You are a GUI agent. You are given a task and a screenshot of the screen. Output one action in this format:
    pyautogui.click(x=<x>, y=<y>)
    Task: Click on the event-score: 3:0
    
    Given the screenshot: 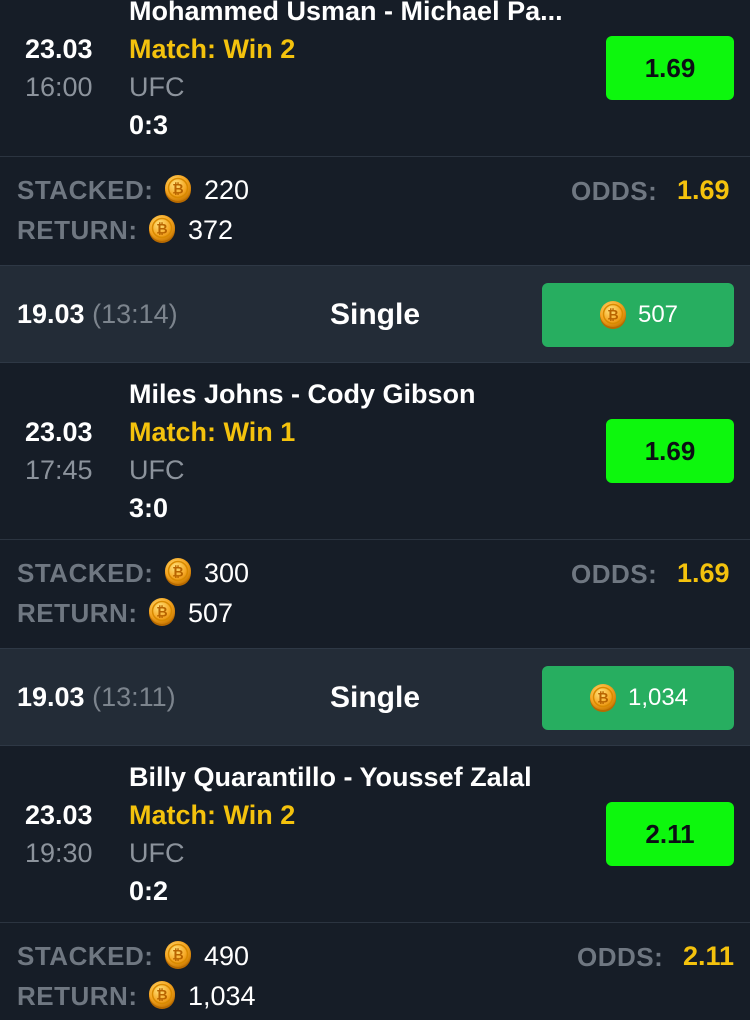 What is the action you would take?
    pyautogui.click(x=149, y=508)
    